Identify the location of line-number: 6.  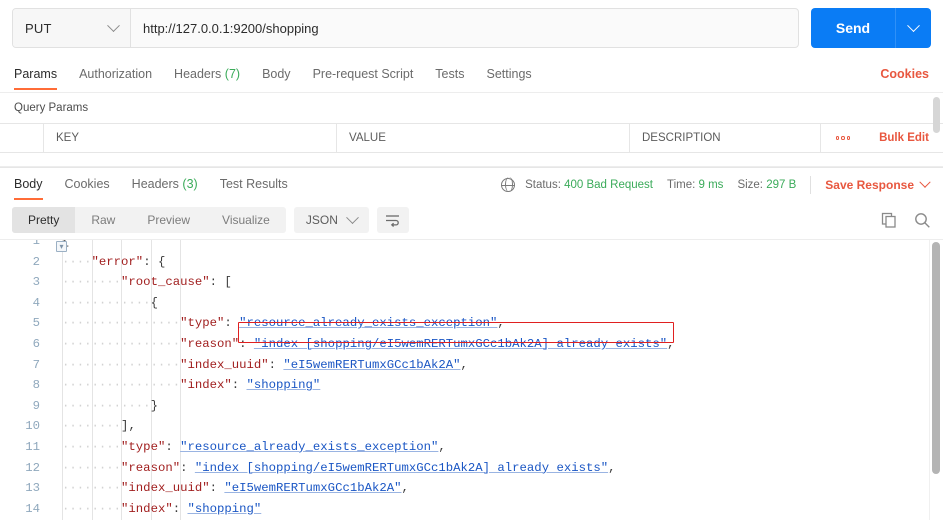
(36, 343).